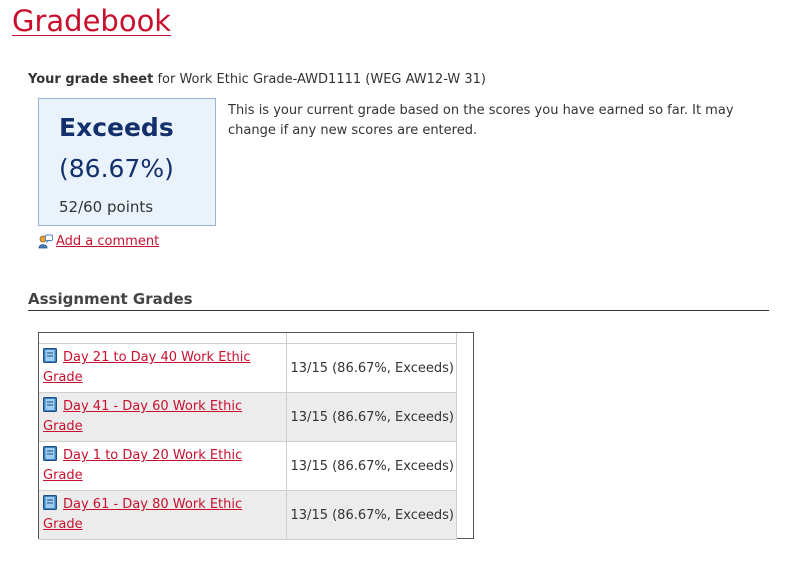 This screenshot has width=790, height=574. I want to click on comment-icon, so click(45, 241).